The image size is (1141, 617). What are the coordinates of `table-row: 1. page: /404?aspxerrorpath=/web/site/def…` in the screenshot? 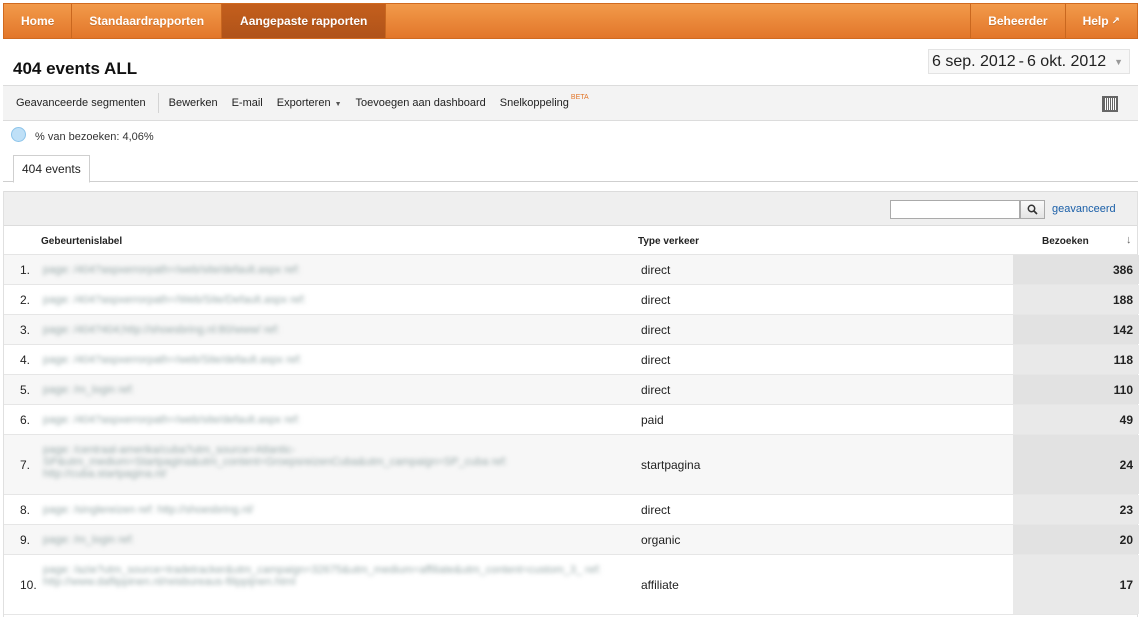 It's located at (571, 270).